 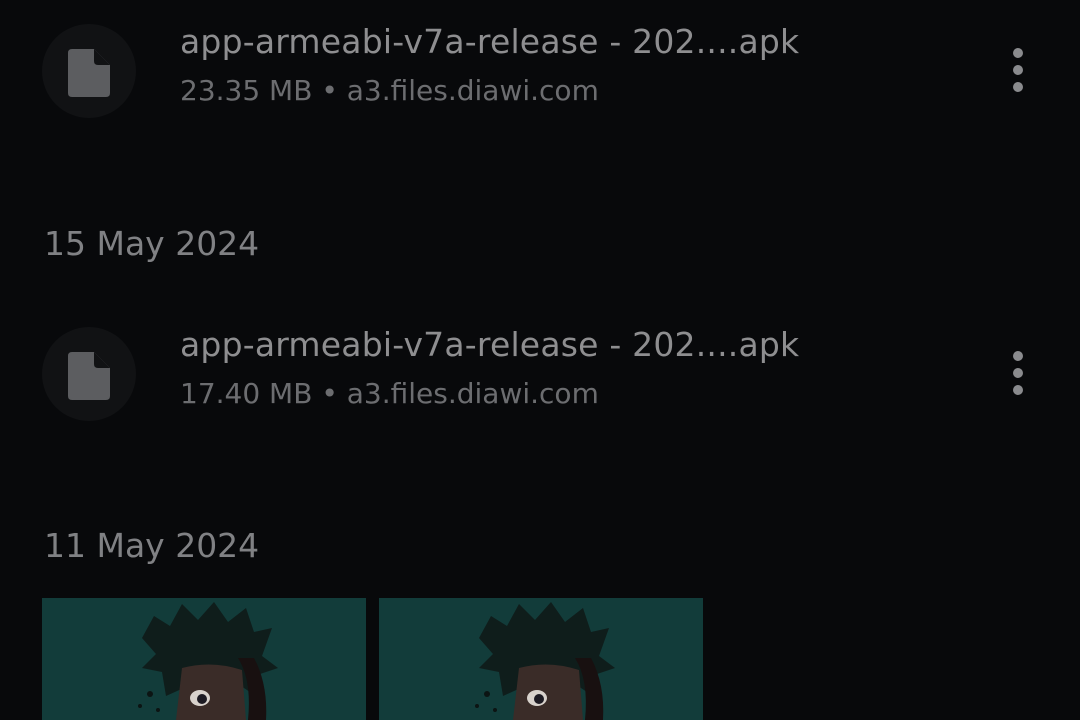 I want to click on file-meta: 17.40 MB • a3.files.diawi.com, so click(x=389, y=393).